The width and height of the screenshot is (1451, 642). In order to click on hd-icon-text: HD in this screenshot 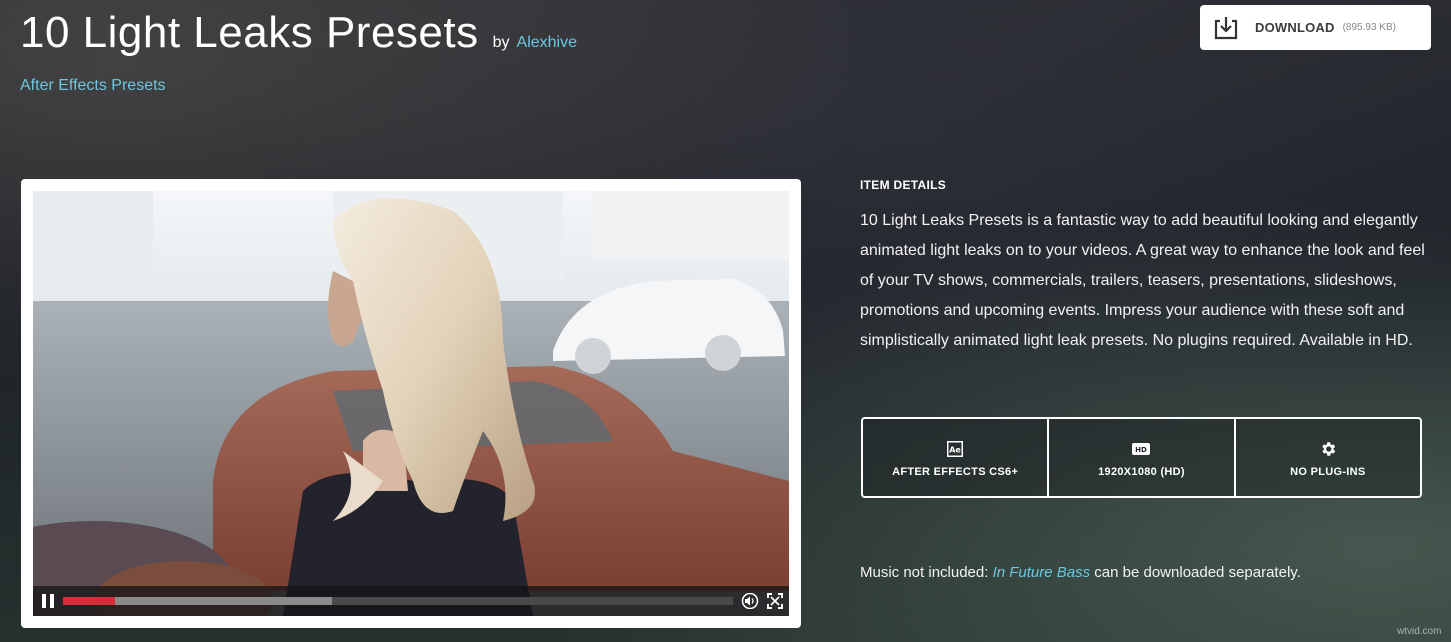, I will do `click(1142, 450)`.